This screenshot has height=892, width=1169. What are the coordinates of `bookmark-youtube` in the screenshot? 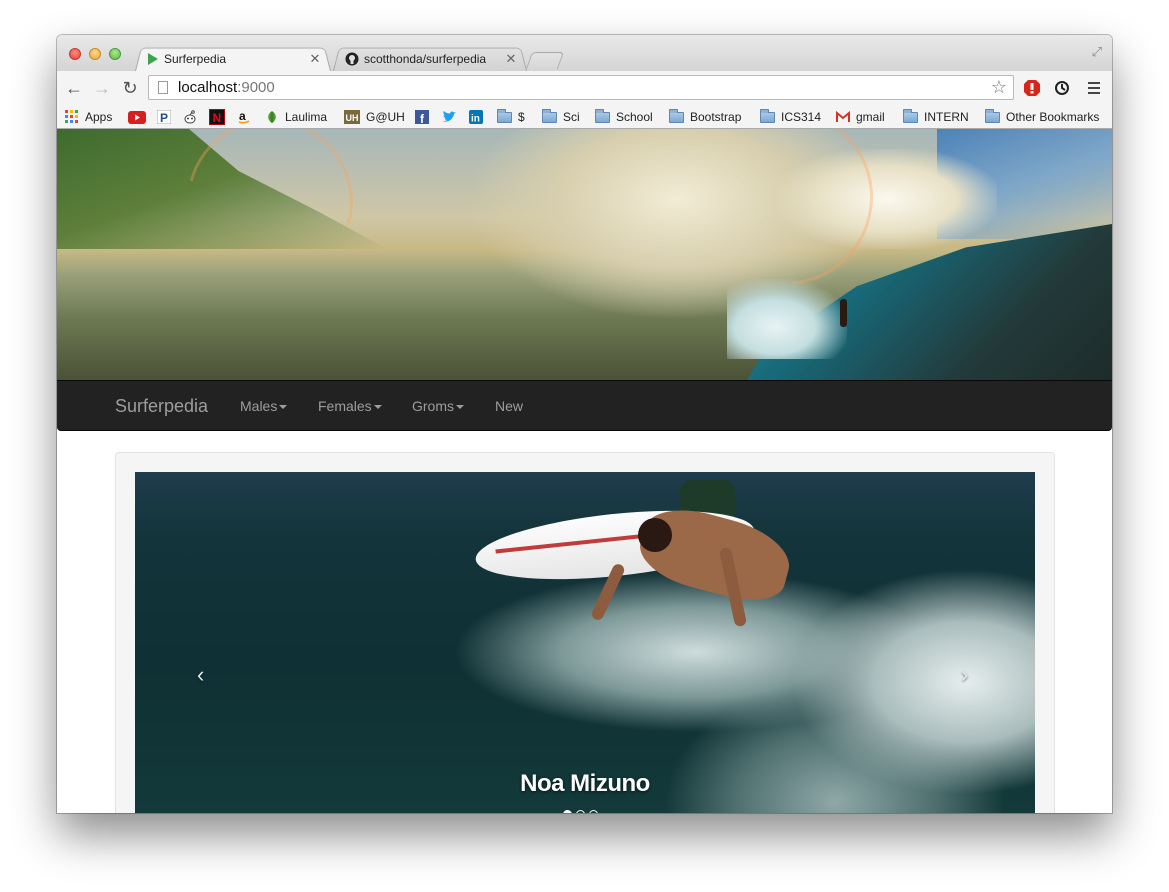 It's located at (137, 117).